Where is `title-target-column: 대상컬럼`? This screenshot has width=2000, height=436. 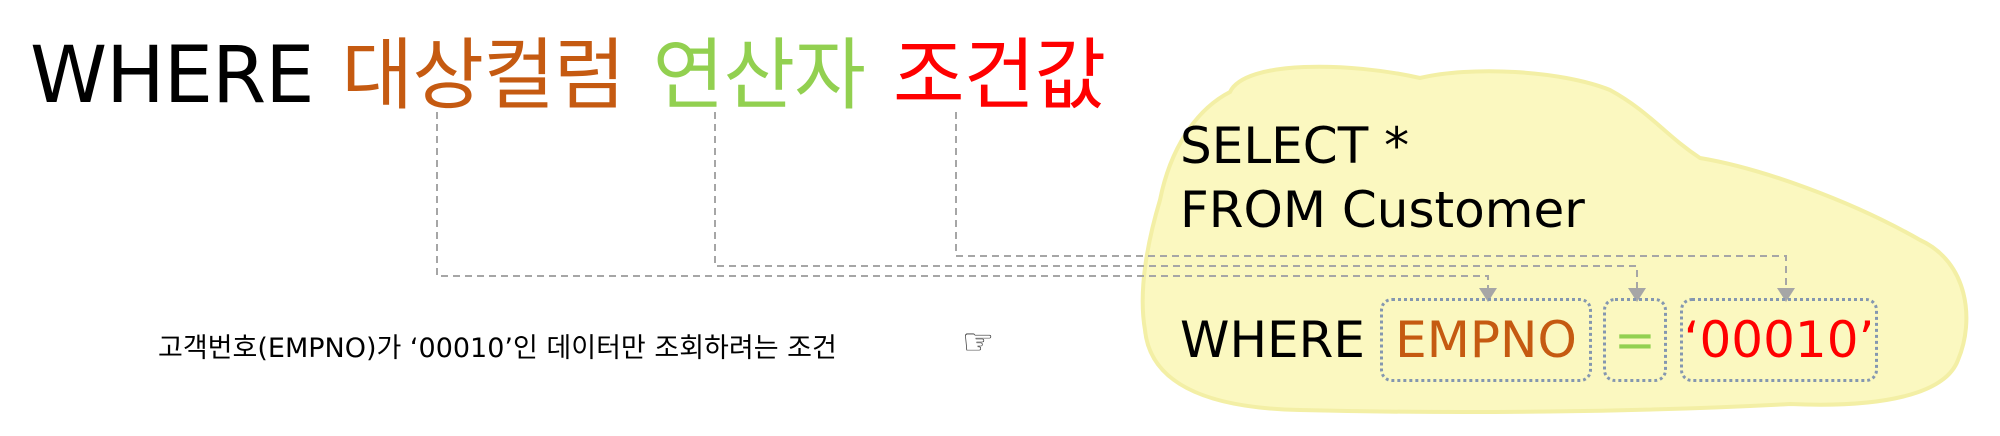
title-target-column: 대상컬럼 is located at coordinates (483, 76).